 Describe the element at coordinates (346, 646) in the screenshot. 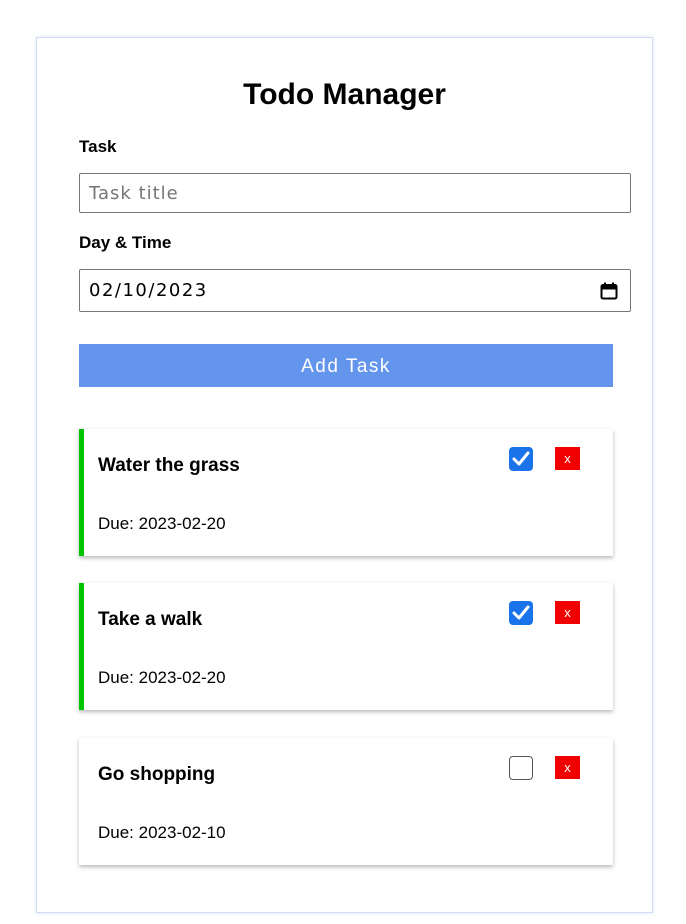

I see `task-item: Take a walk x Due: 2023-02-20` at that location.